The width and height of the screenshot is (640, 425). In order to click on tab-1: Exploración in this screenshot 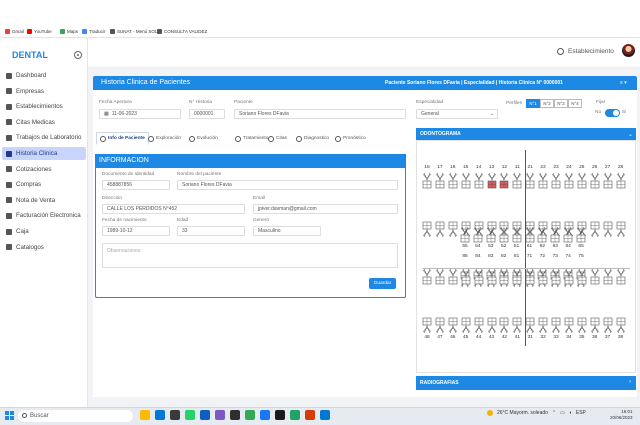, I will do `click(164, 138)`.